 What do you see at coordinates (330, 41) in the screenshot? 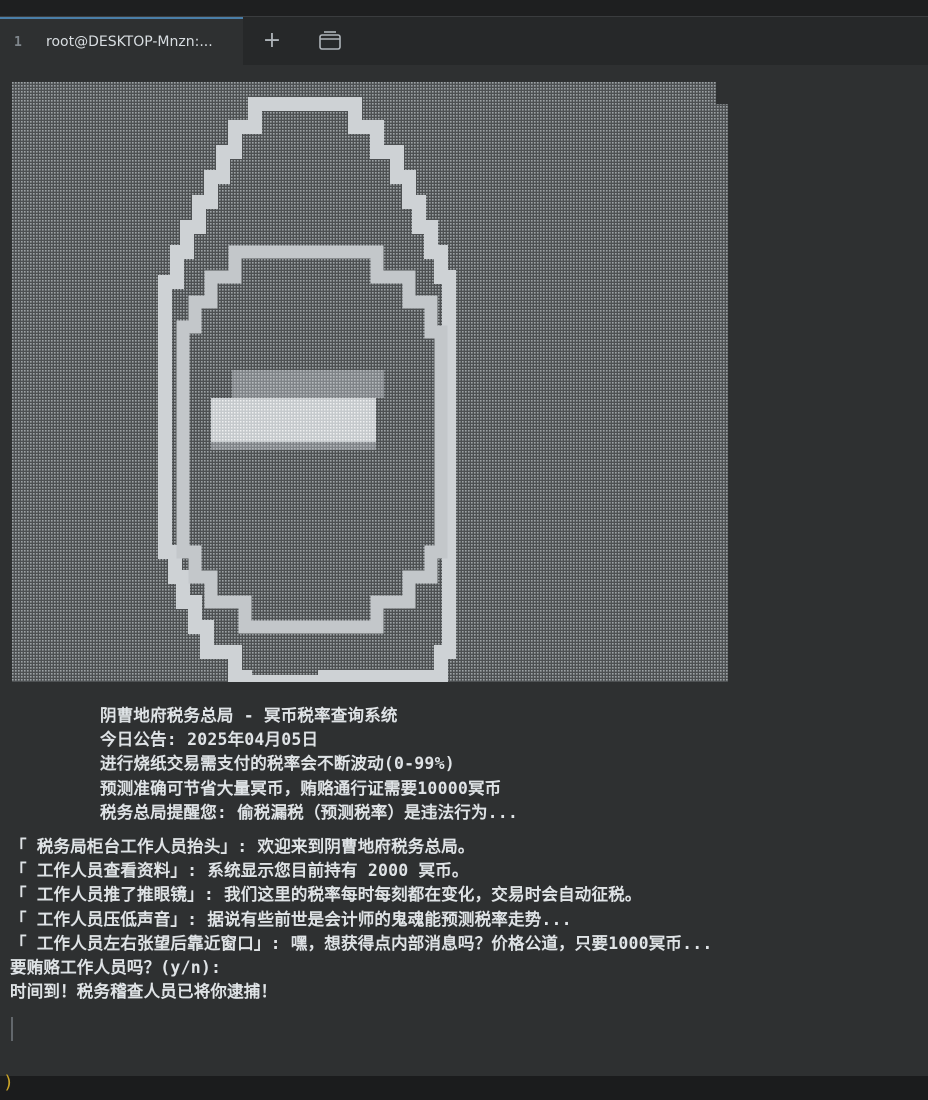
I see `tabs-overview-icon` at bounding box center [330, 41].